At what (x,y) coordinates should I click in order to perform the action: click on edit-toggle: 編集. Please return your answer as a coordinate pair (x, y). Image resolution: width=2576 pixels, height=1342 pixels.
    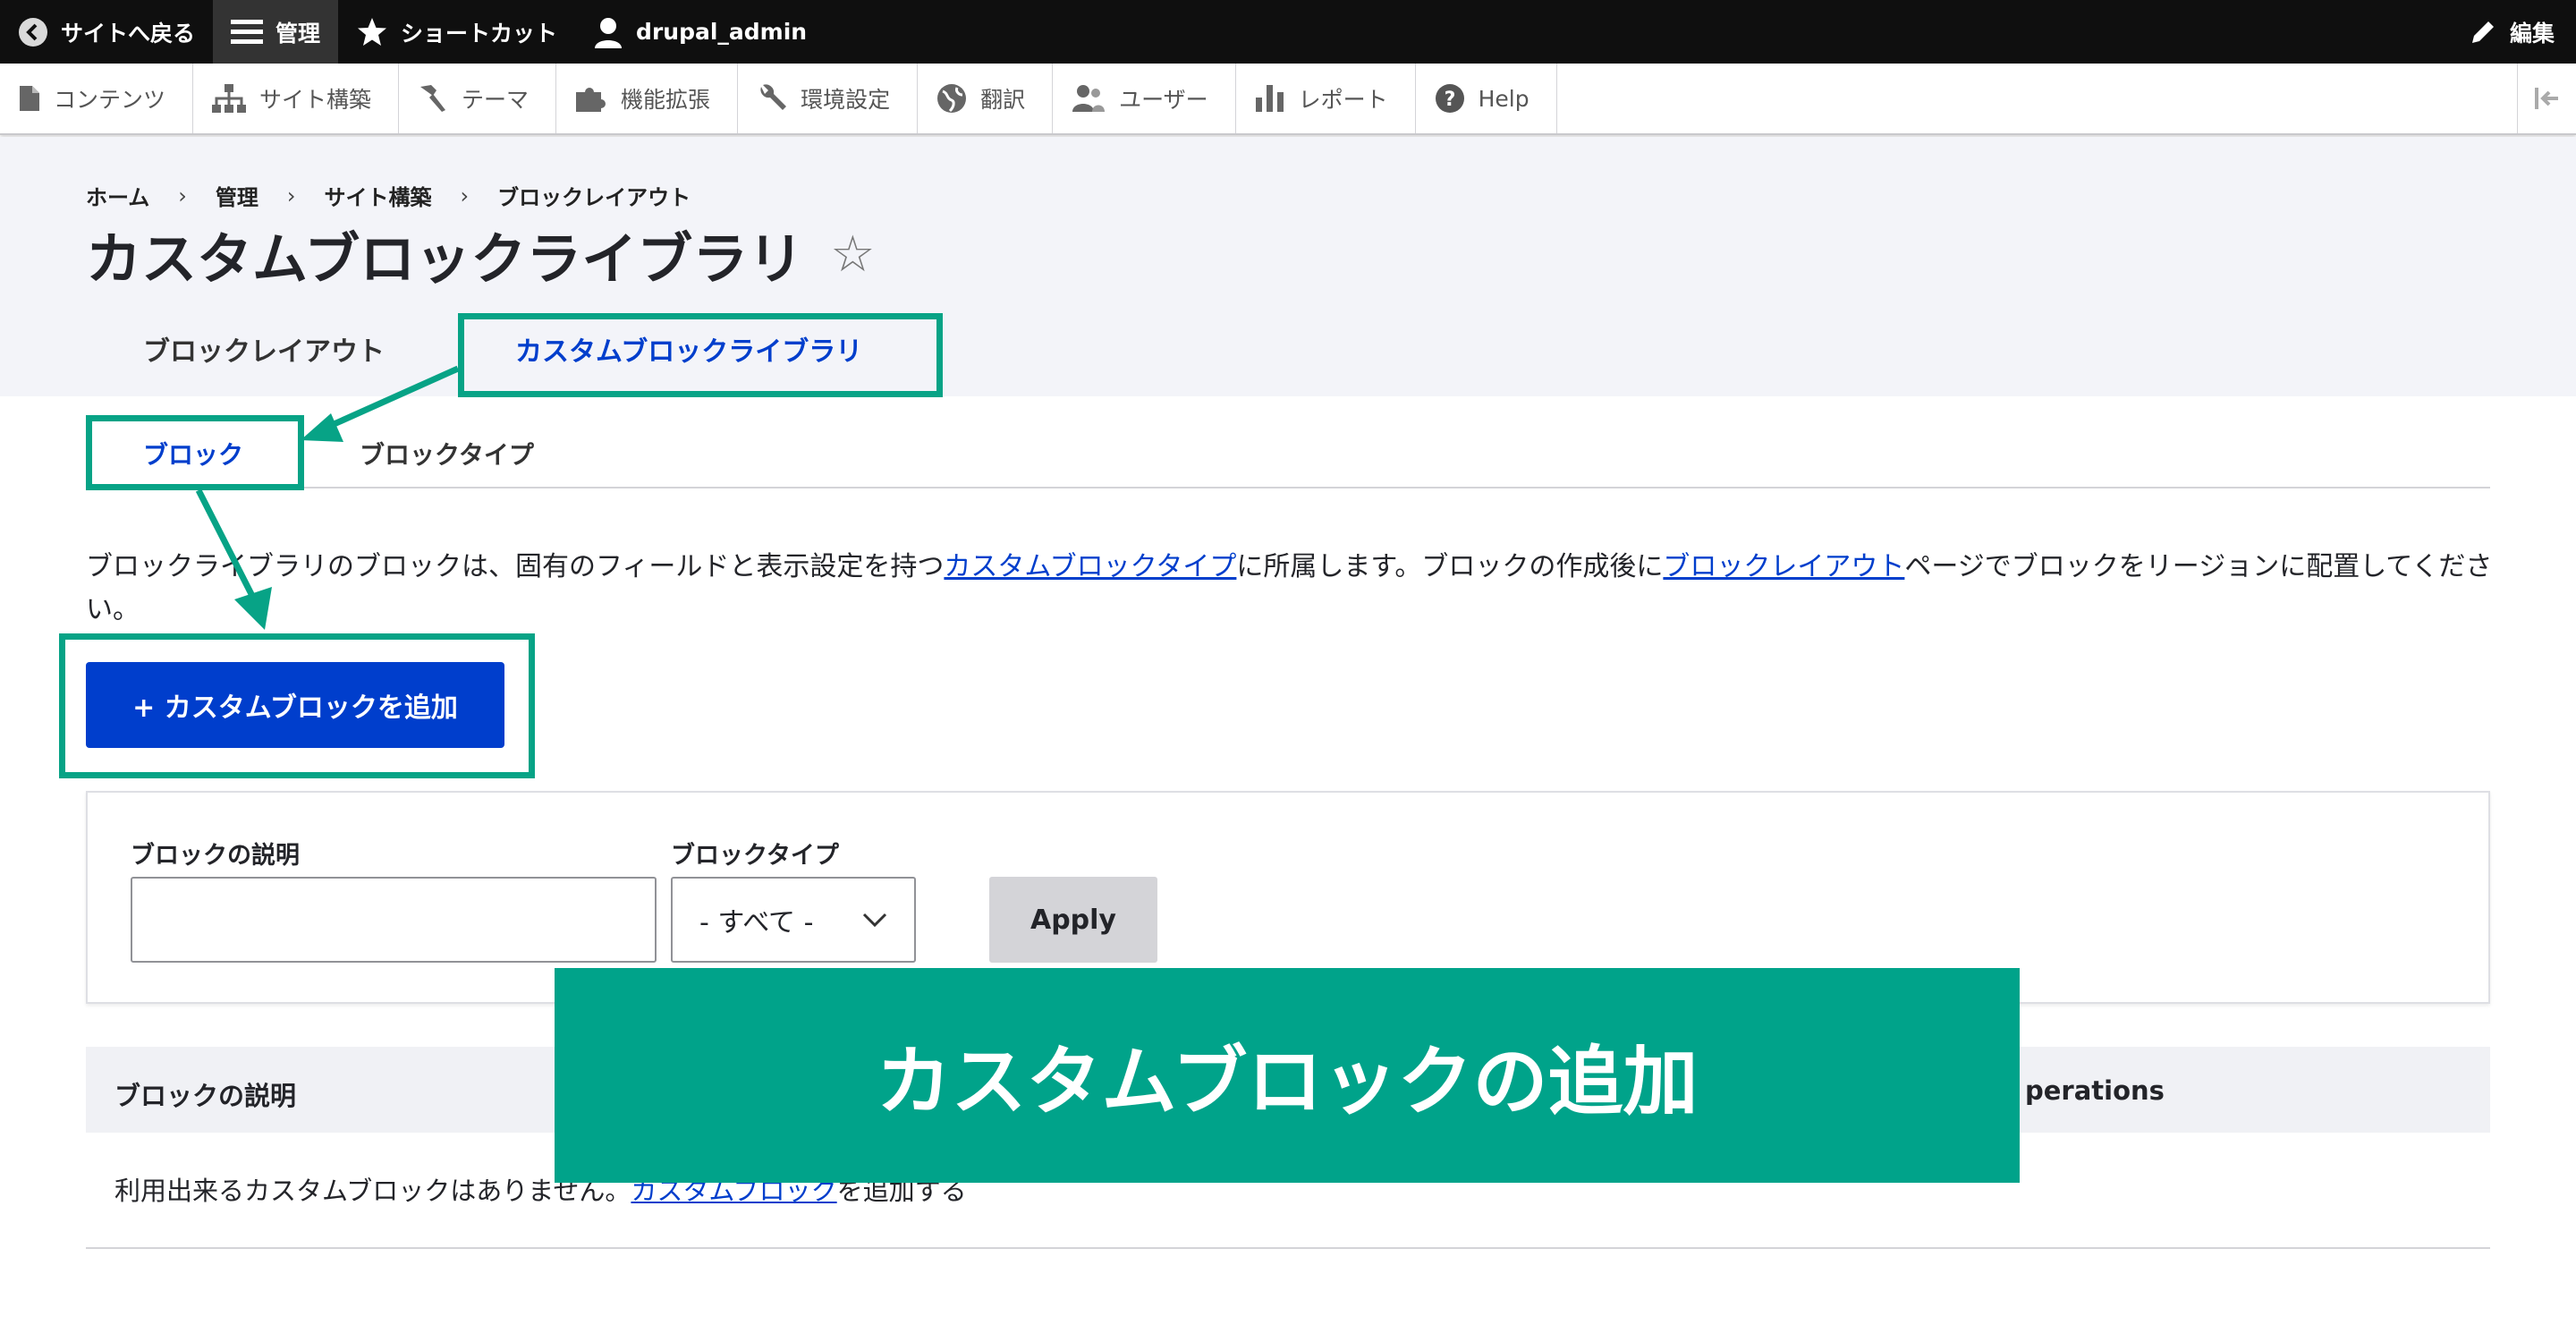
    Looking at the image, I should click on (2513, 32).